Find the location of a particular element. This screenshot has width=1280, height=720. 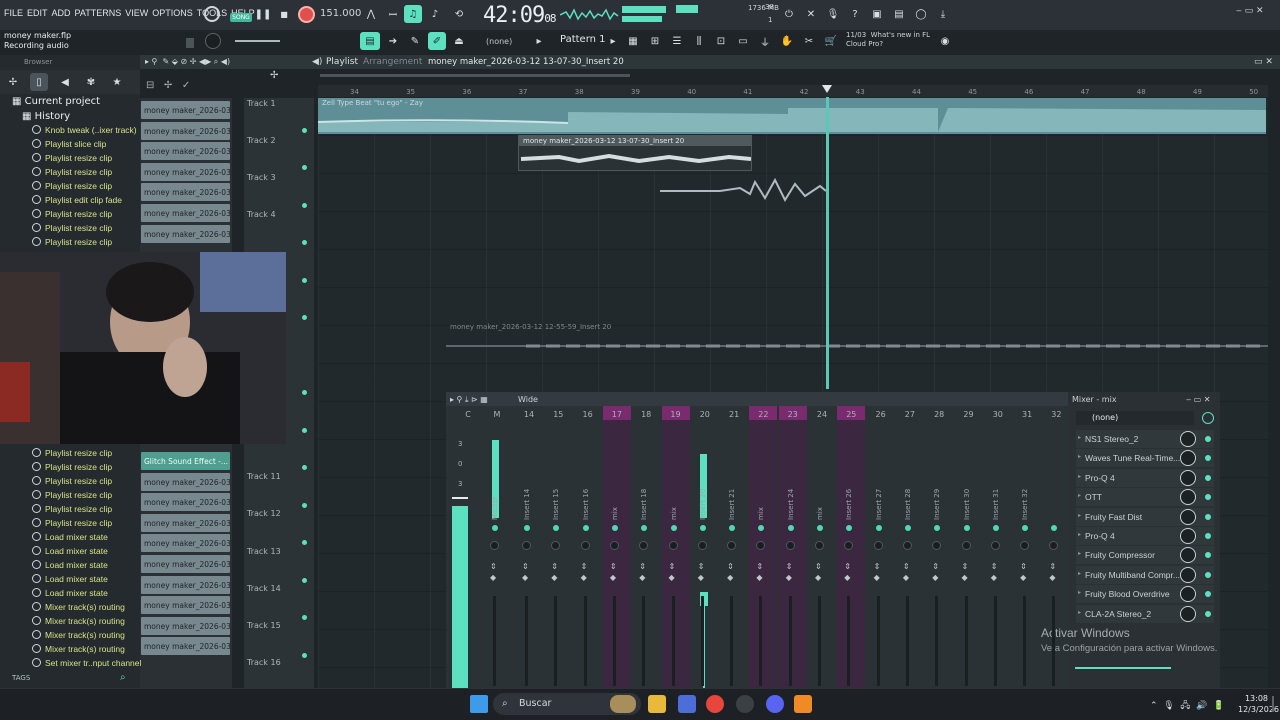

mixer-channel-number: 32 is located at coordinates (1056, 414).